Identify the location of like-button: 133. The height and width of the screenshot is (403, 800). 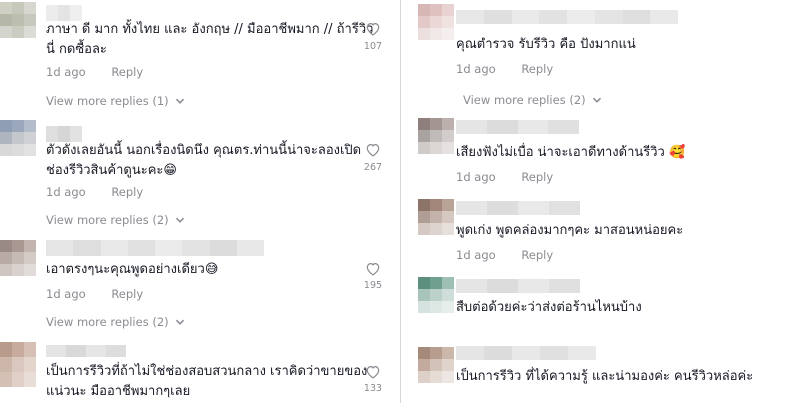
(373, 379).